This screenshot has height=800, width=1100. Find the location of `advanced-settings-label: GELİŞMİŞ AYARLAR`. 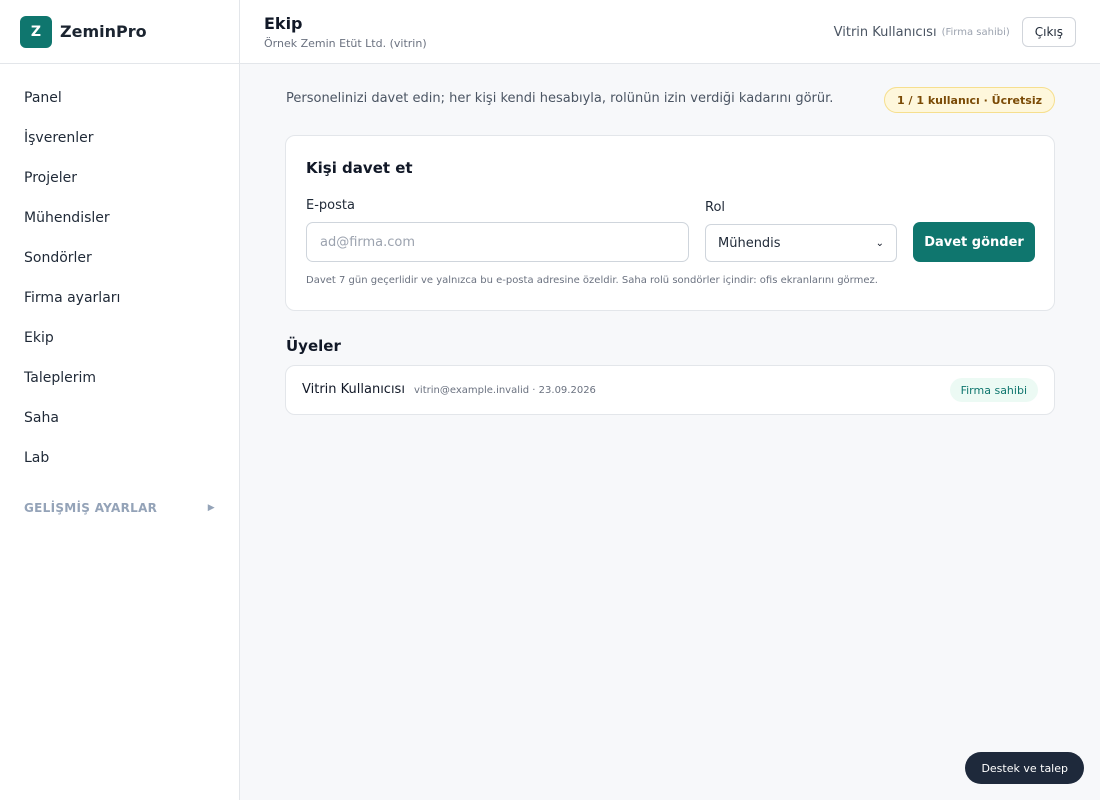

advanced-settings-label: GELİŞMİŞ AYARLAR is located at coordinates (91, 508).